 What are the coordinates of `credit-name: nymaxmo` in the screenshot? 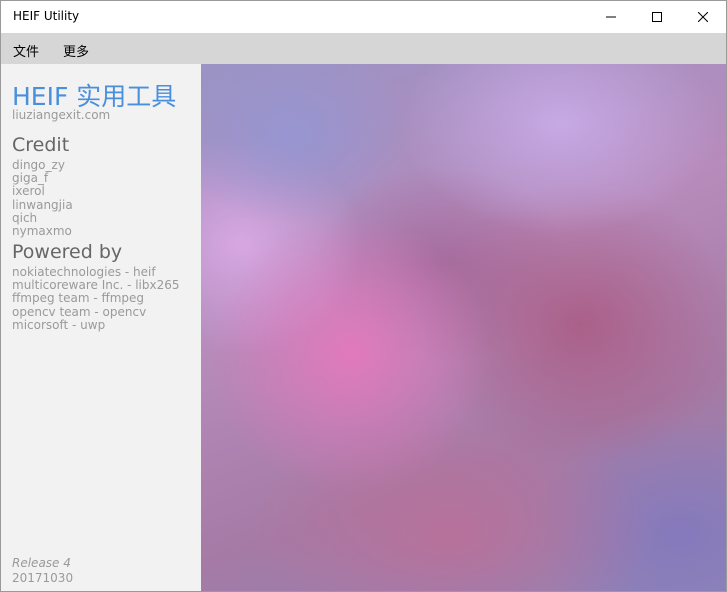 It's located at (42, 231).